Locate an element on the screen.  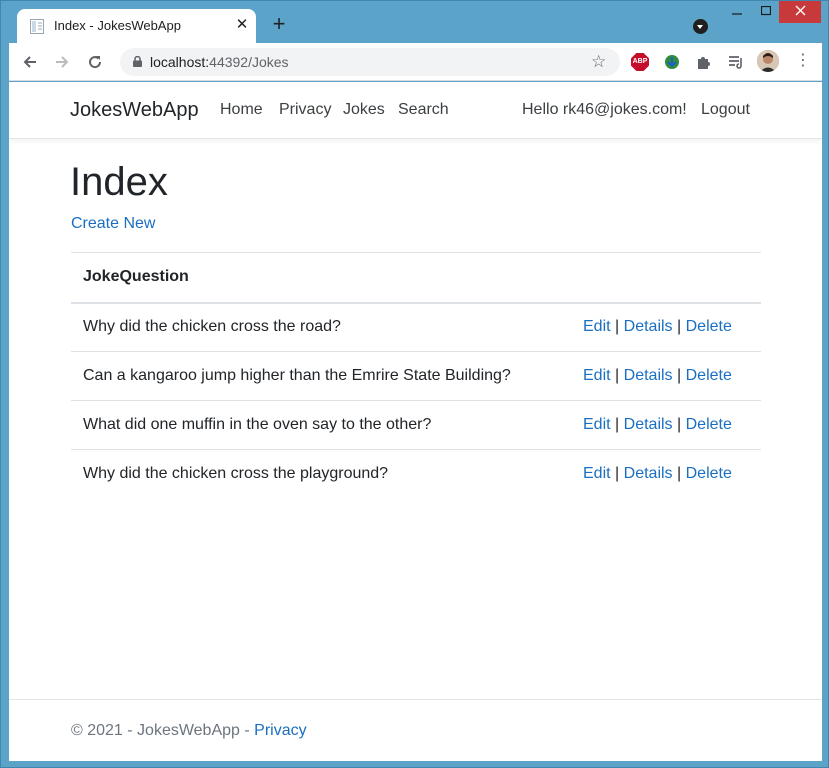
nav-jokes: Jokes is located at coordinates (364, 110).